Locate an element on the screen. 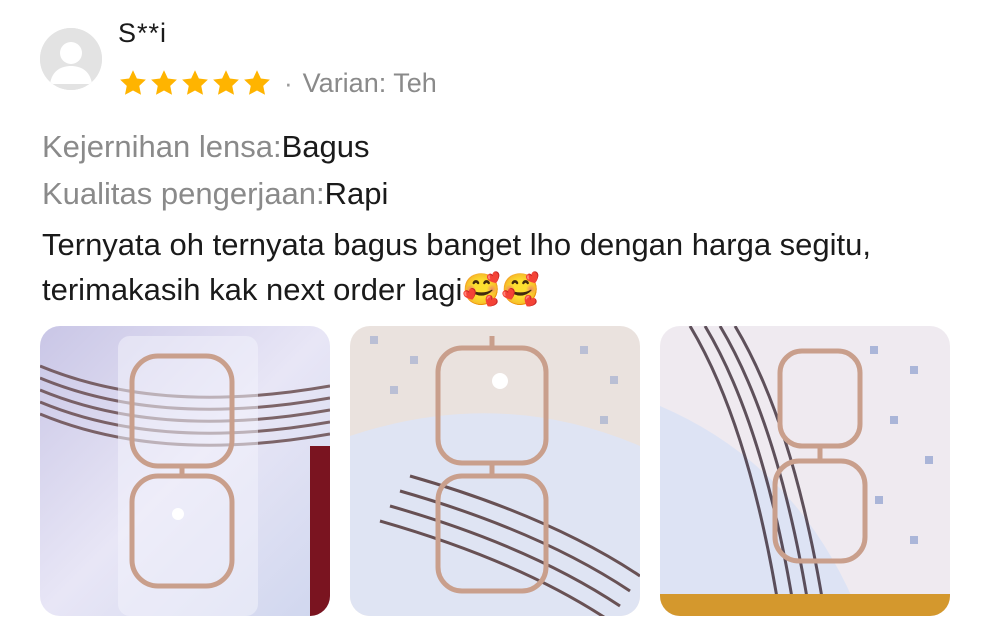 The width and height of the screenshot is (1000, 629). user-avatar-icon is located at coordinates (71, 59).